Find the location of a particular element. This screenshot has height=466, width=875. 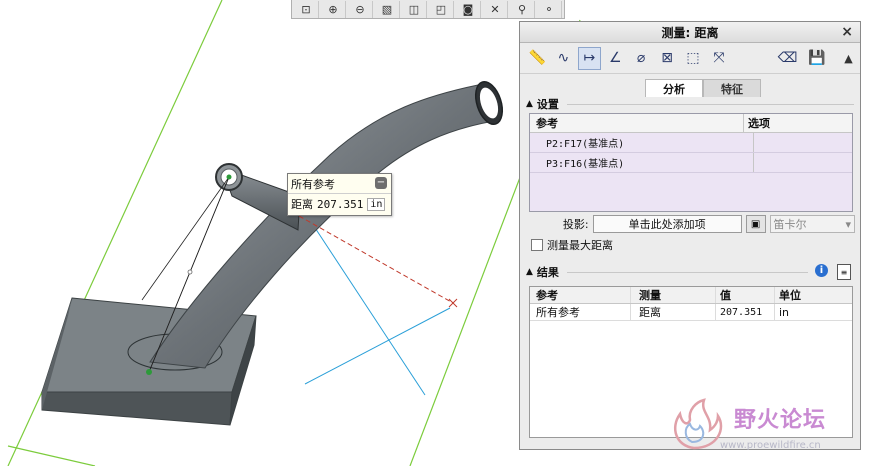

view-toolbar: ⊡ ⊕ ⊖ ▧ ◫ ◰ ◙ ✕ ⚲ ⚬ is located at coordinates (428, 9).